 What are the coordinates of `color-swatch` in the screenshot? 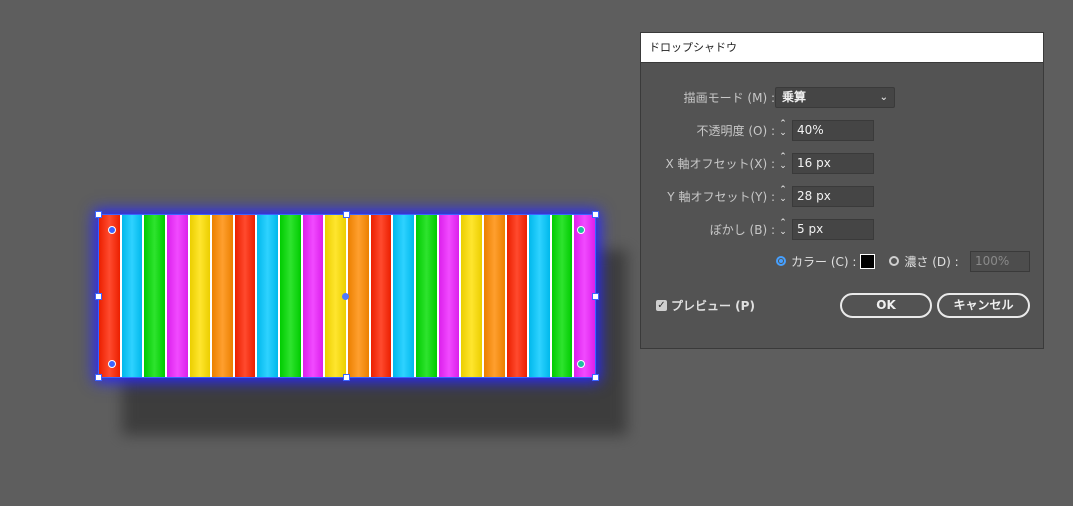 It's located at (868, 261).